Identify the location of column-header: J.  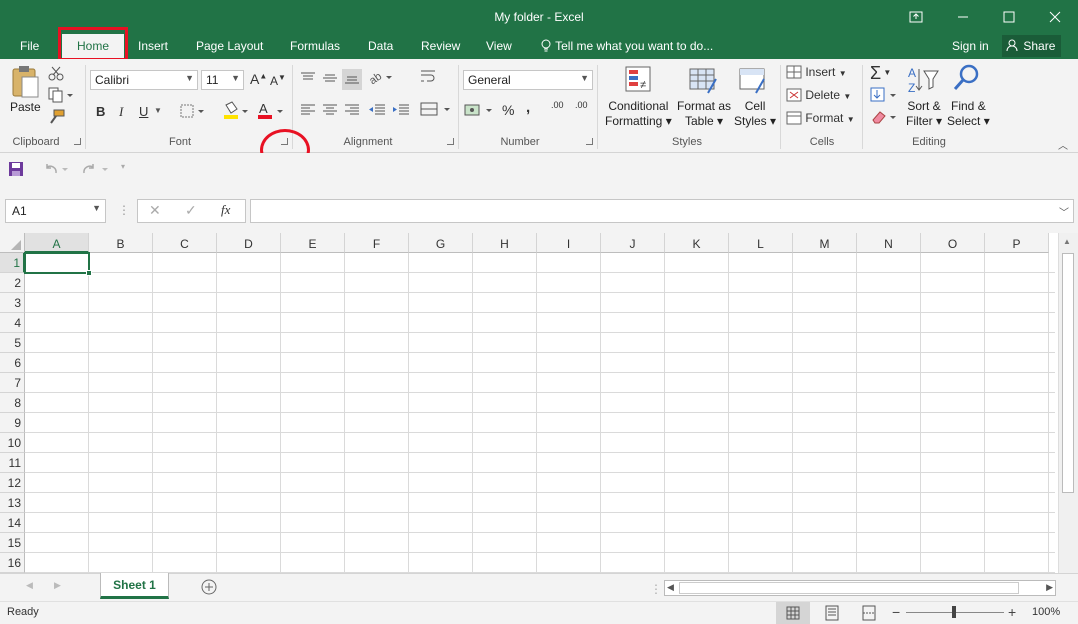
(633, 243).